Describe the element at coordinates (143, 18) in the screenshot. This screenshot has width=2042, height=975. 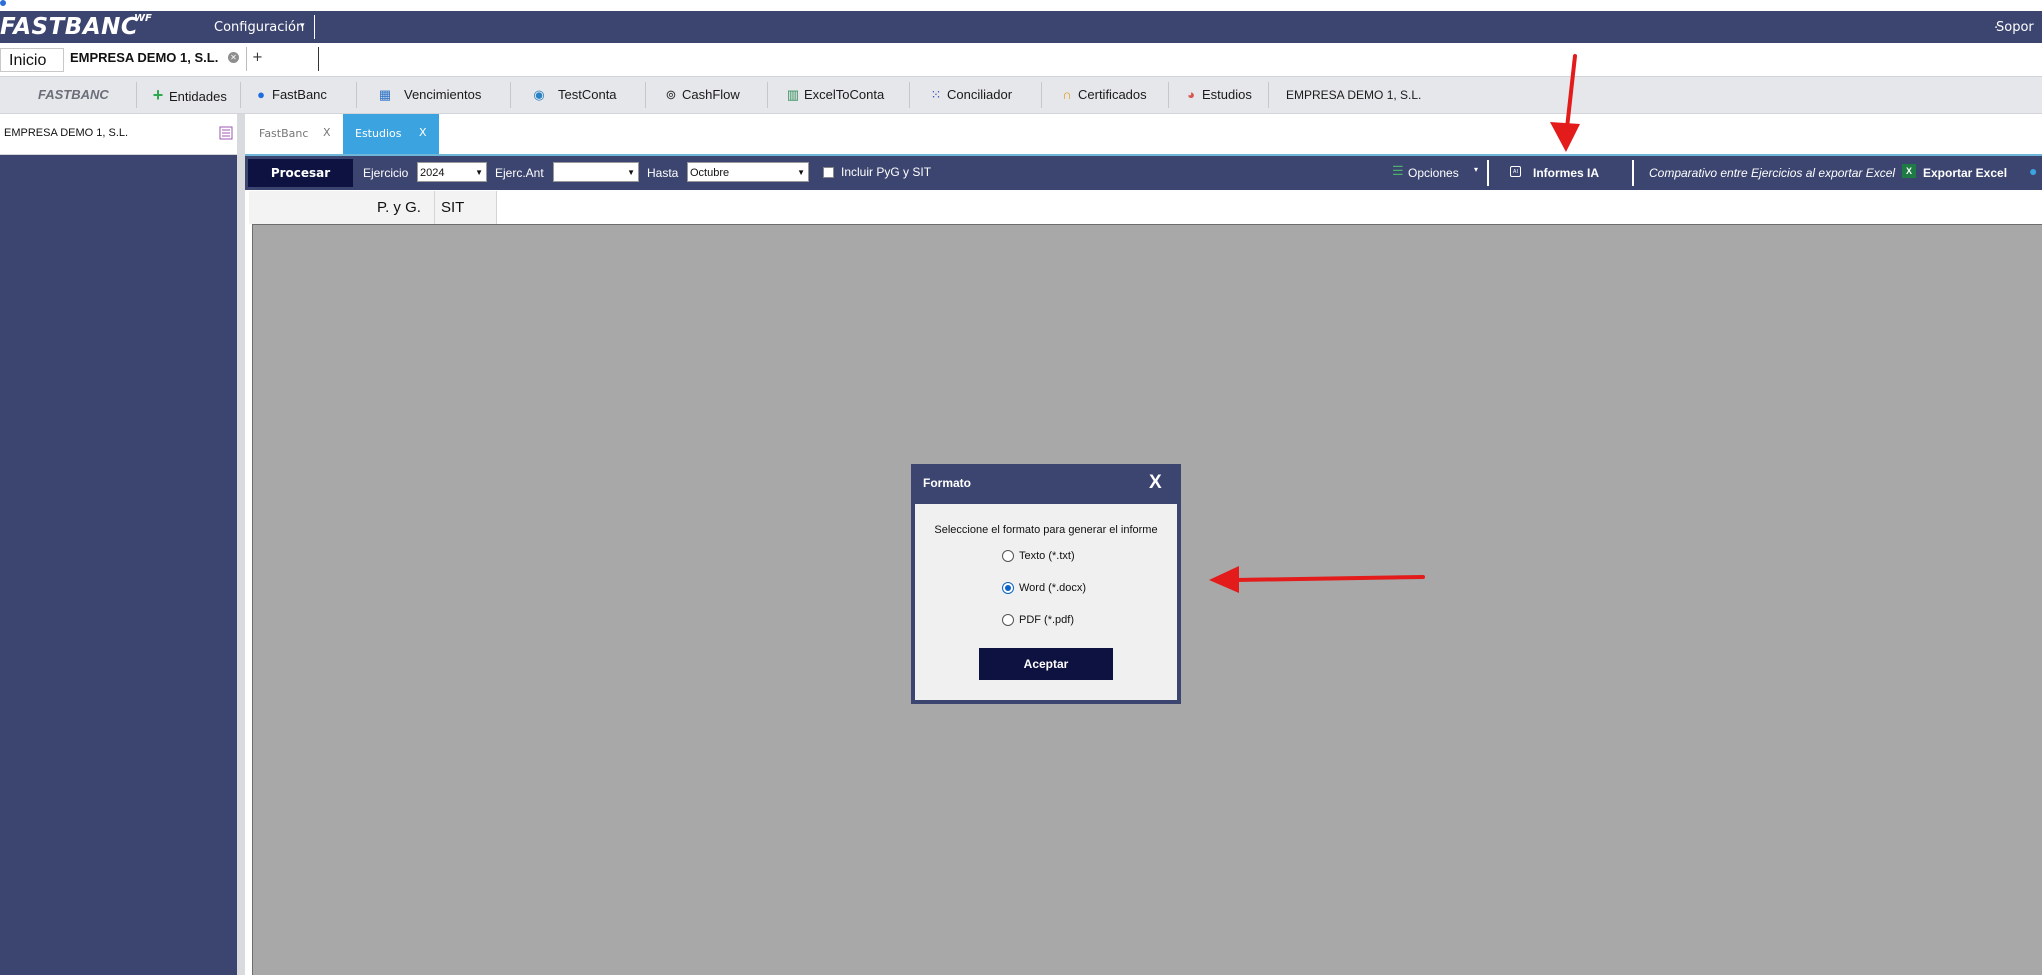
I see `brand-suffix: WF` at that location.